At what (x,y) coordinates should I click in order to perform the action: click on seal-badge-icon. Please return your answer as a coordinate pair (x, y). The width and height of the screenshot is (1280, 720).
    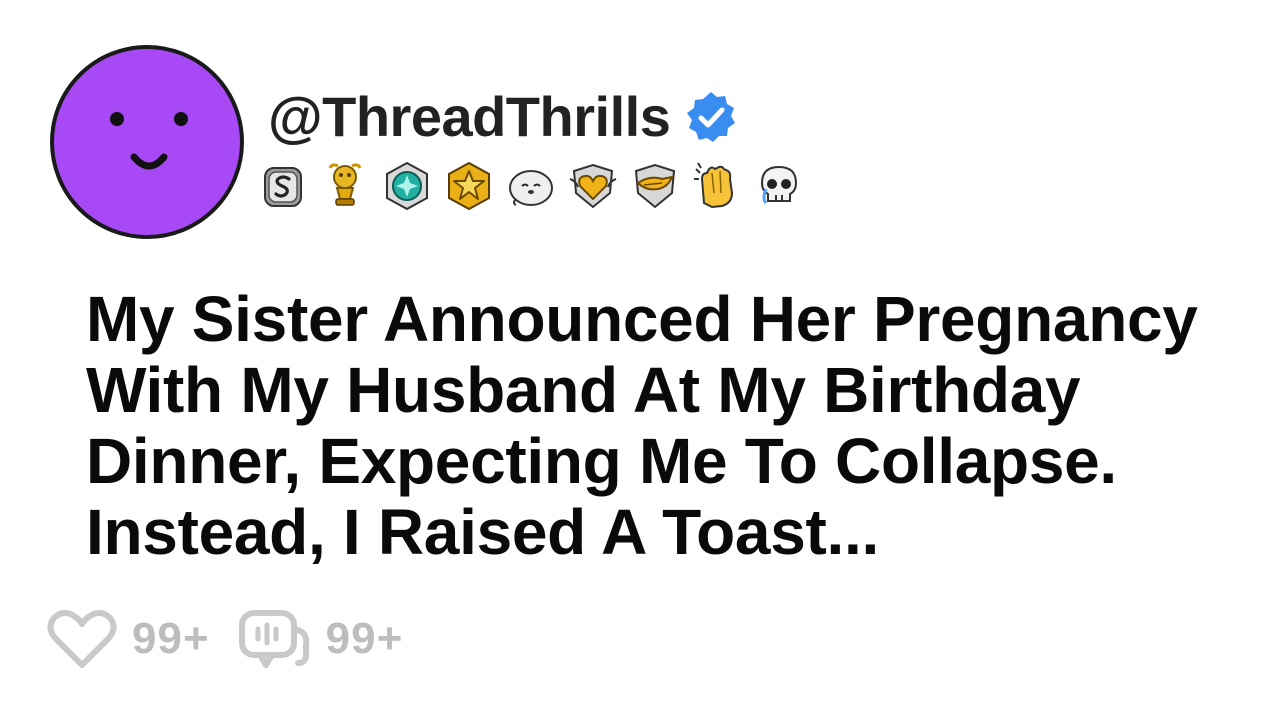
    Looking at the image, I should click on (531, 186).